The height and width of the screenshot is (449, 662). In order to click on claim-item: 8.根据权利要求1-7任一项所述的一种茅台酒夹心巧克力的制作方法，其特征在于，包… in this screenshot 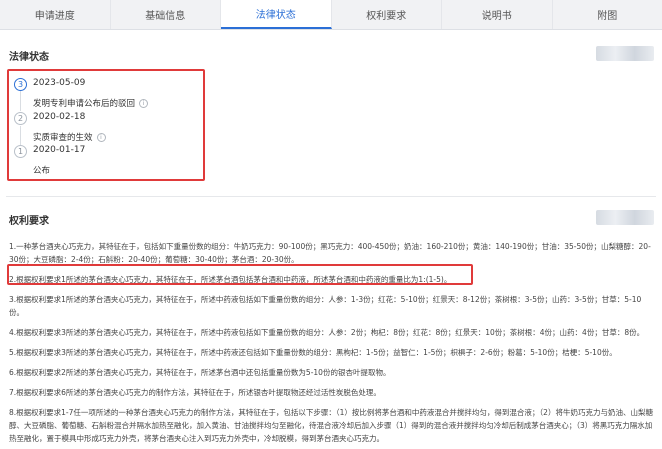, I will do `click(331, 425)`.